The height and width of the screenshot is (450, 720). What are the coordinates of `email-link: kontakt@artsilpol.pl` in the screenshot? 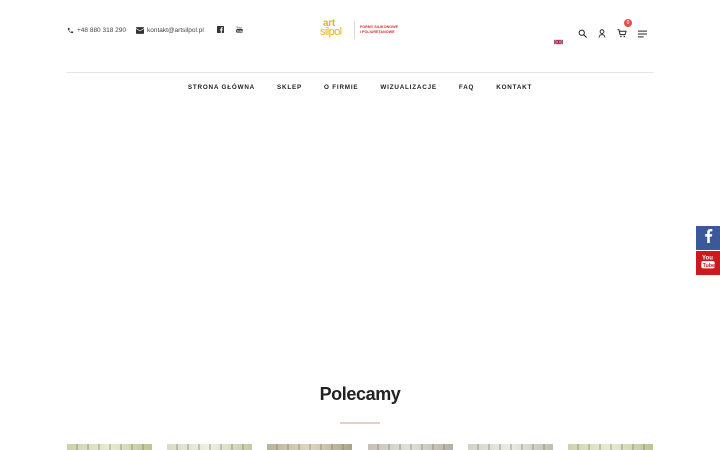 It's located at (169, 30).